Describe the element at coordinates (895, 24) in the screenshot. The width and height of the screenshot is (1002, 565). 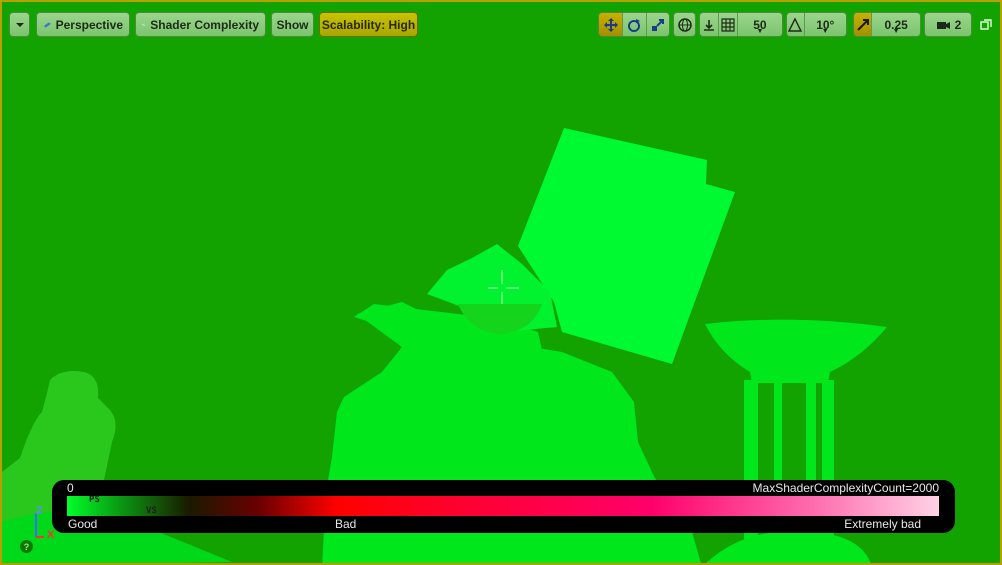
I see `scale-snap-value-button: 0.25 ▼` at that location.